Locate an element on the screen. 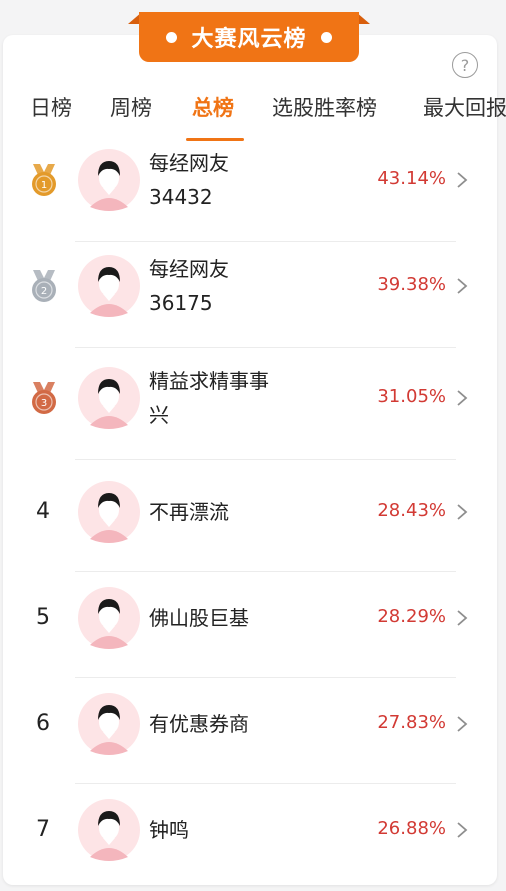  user-name: 不再漂流 is located at coordinates (224, 512).